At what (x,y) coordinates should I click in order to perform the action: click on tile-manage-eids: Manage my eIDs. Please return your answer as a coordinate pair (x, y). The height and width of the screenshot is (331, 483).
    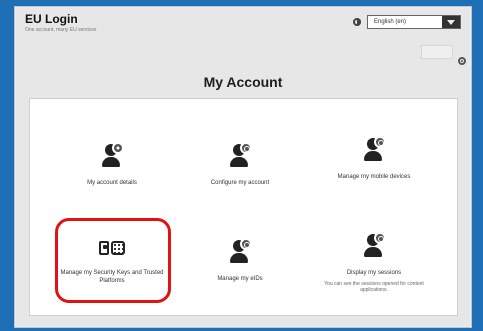
    Looking at the image, I should click on (240, 260).